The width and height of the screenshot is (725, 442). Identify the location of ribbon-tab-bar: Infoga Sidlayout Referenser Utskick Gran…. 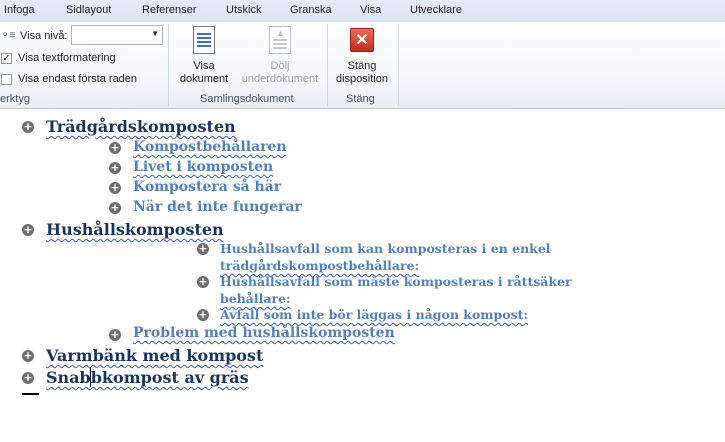
(362, 11).